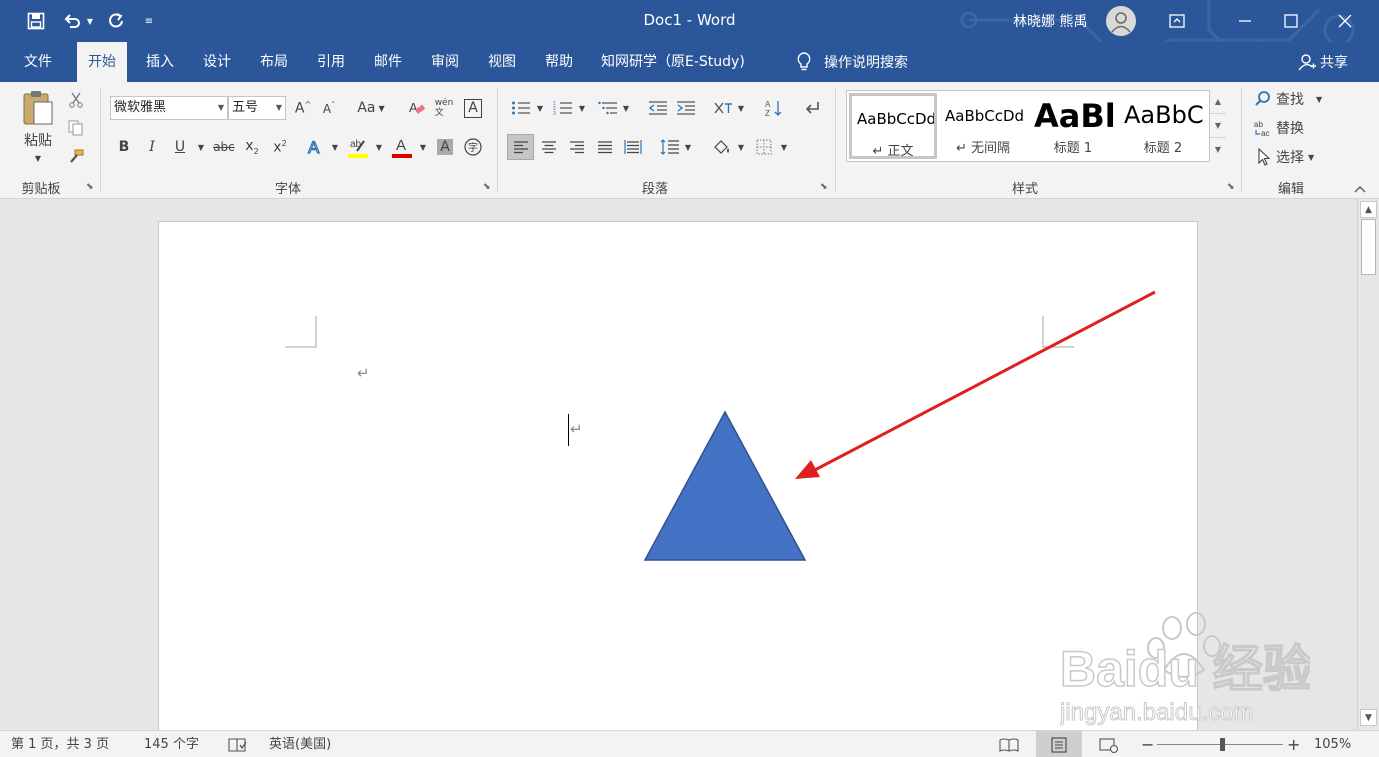 This screenshot has width=1379, height=757. I want to click on word-count: 145 个字, so click(171, 744).